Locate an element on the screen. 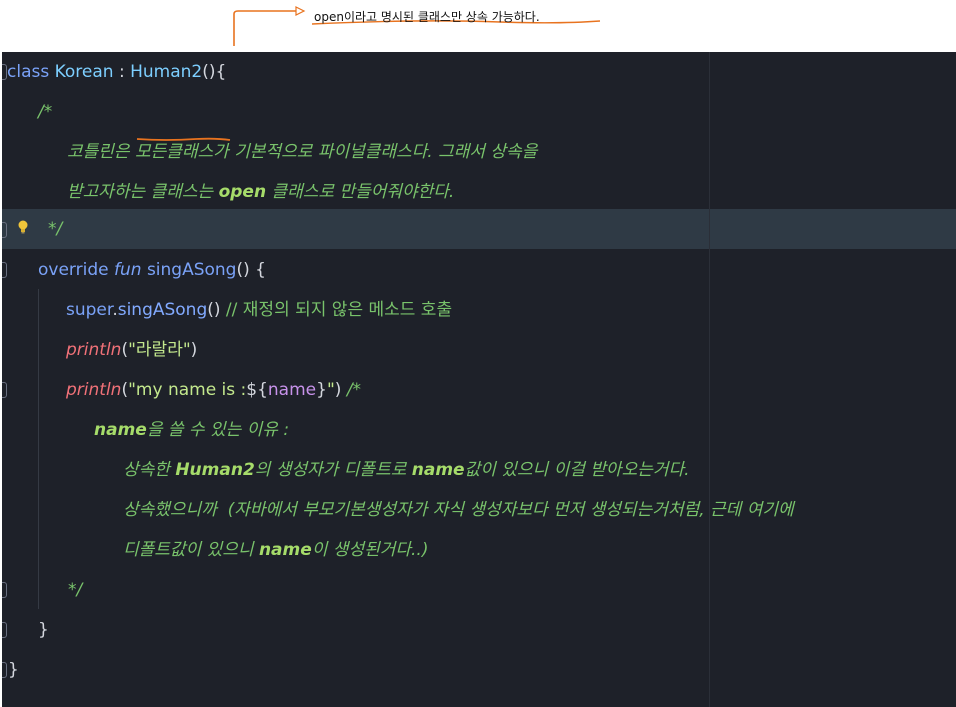  current-line-highlight is located at coordinates (479, 229).